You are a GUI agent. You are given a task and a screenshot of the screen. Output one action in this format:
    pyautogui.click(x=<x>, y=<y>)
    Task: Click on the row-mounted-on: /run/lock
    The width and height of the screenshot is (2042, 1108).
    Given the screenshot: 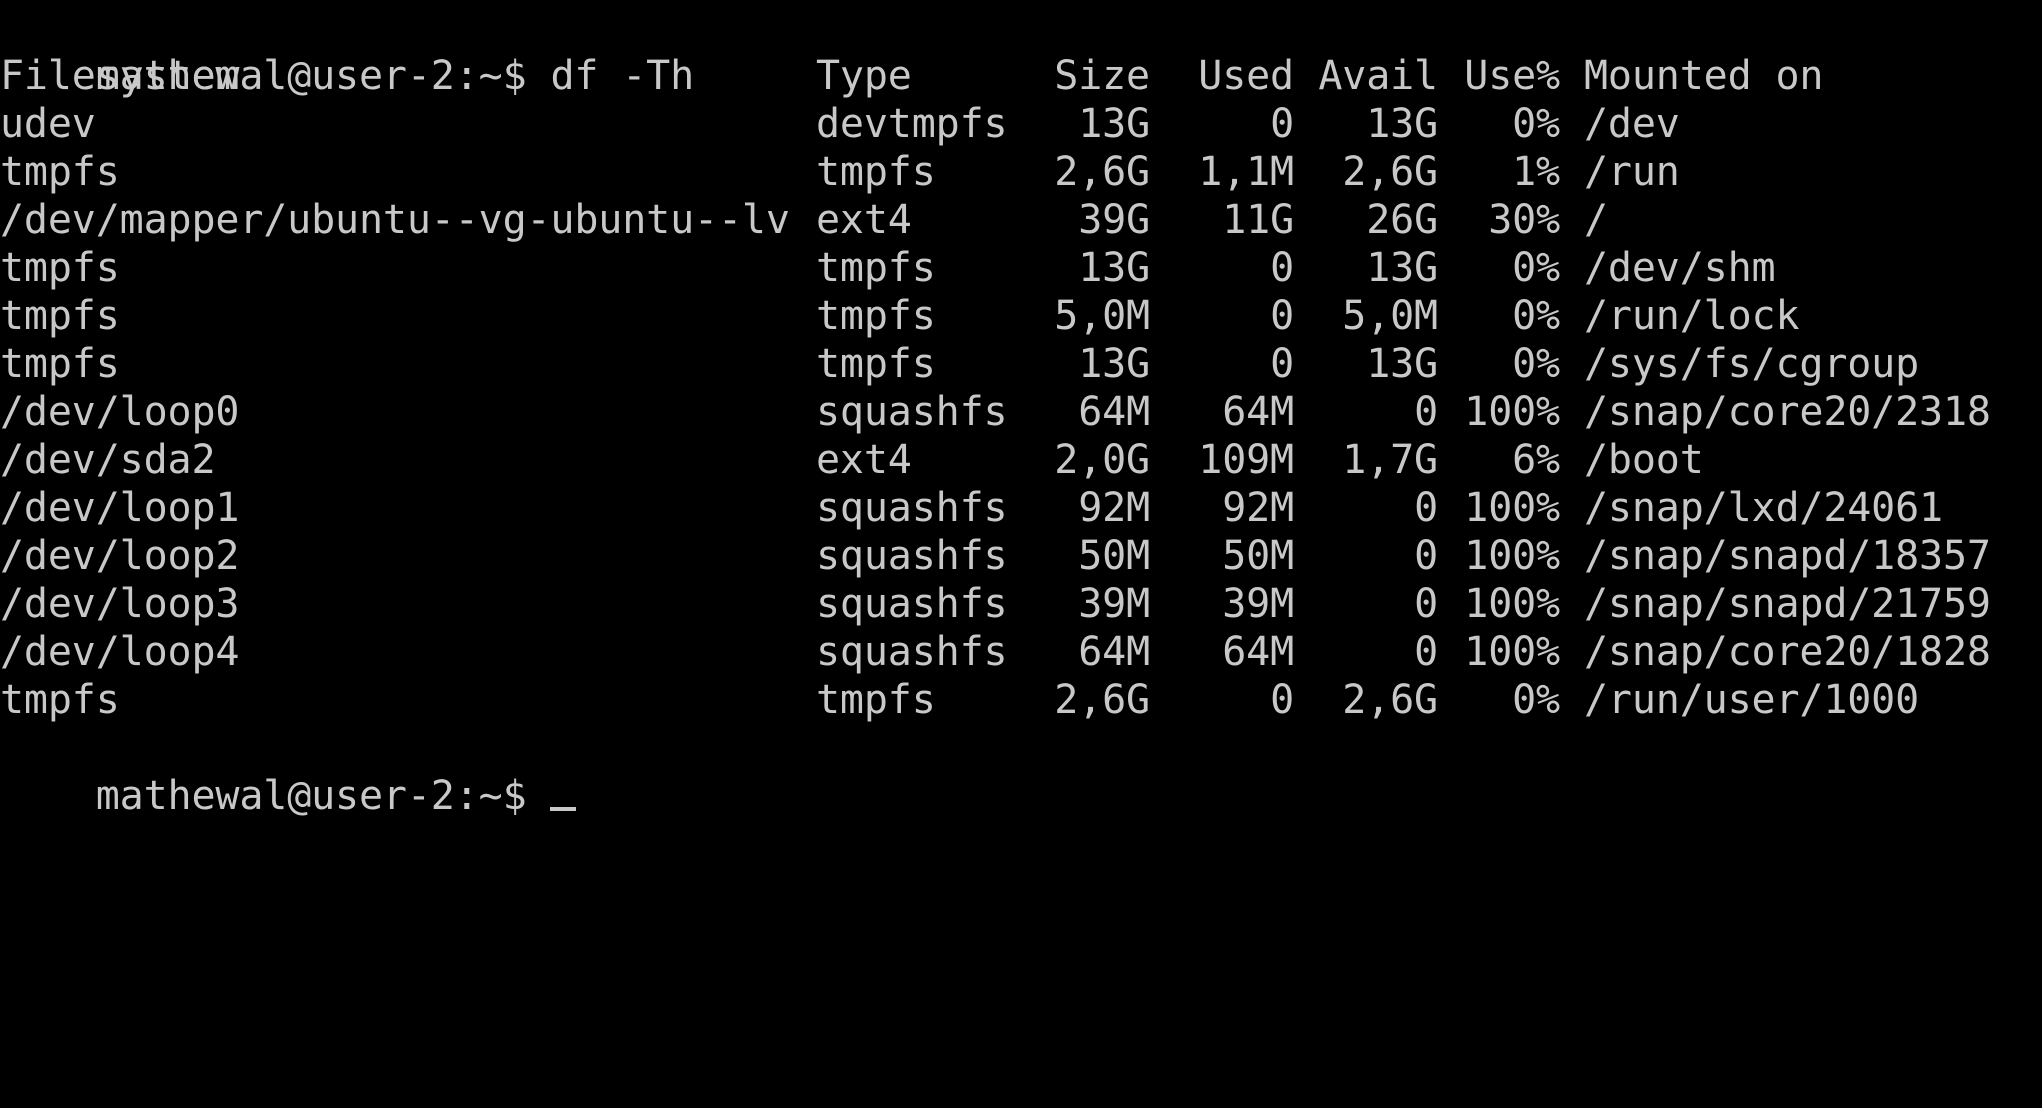 What is the action you would take?
    pyautogui.click(x=1692, y=316)
    